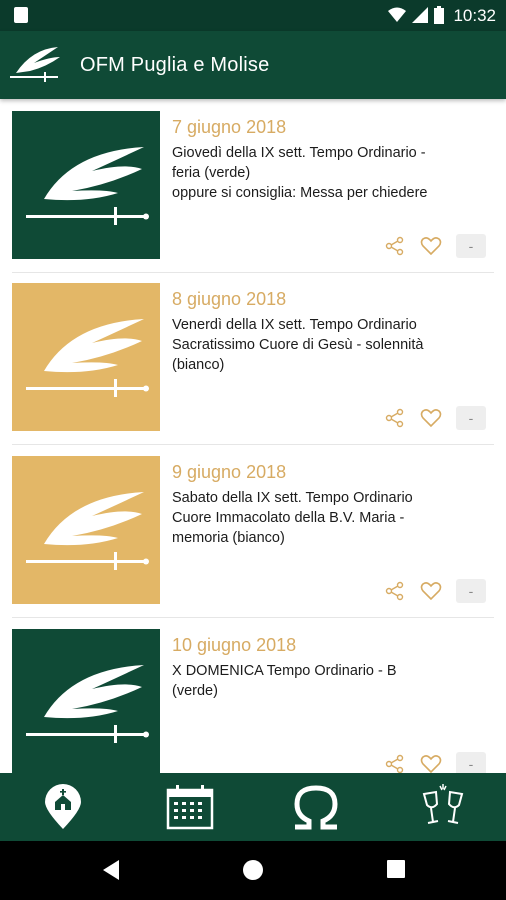  I want to click on description-line: Giovedì della IX sett. Tempo Ordinario -, so click(299, 153).